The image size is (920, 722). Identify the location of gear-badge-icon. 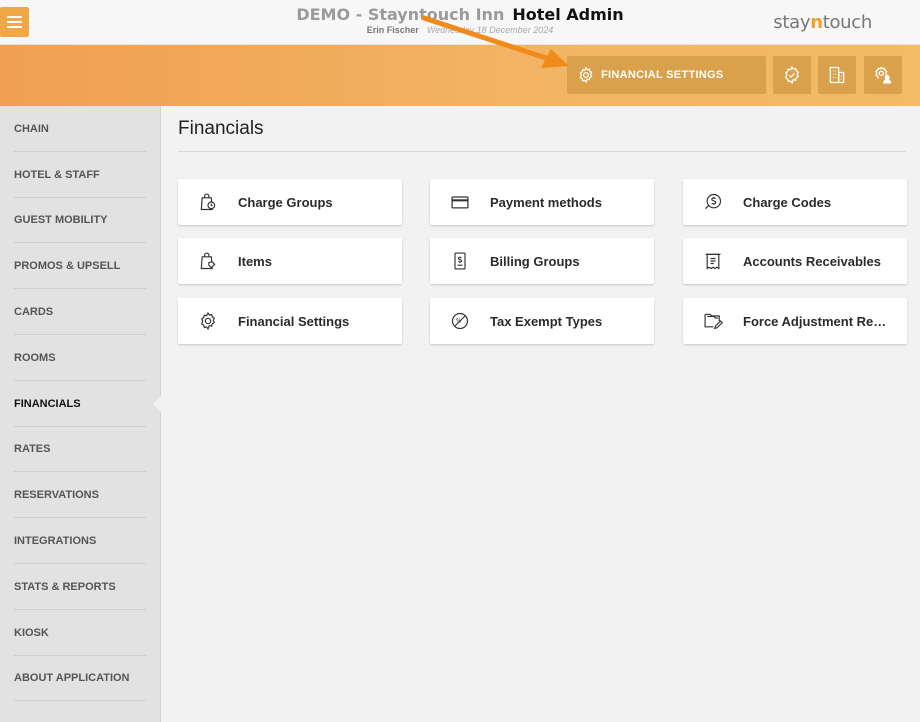
(792, 75).